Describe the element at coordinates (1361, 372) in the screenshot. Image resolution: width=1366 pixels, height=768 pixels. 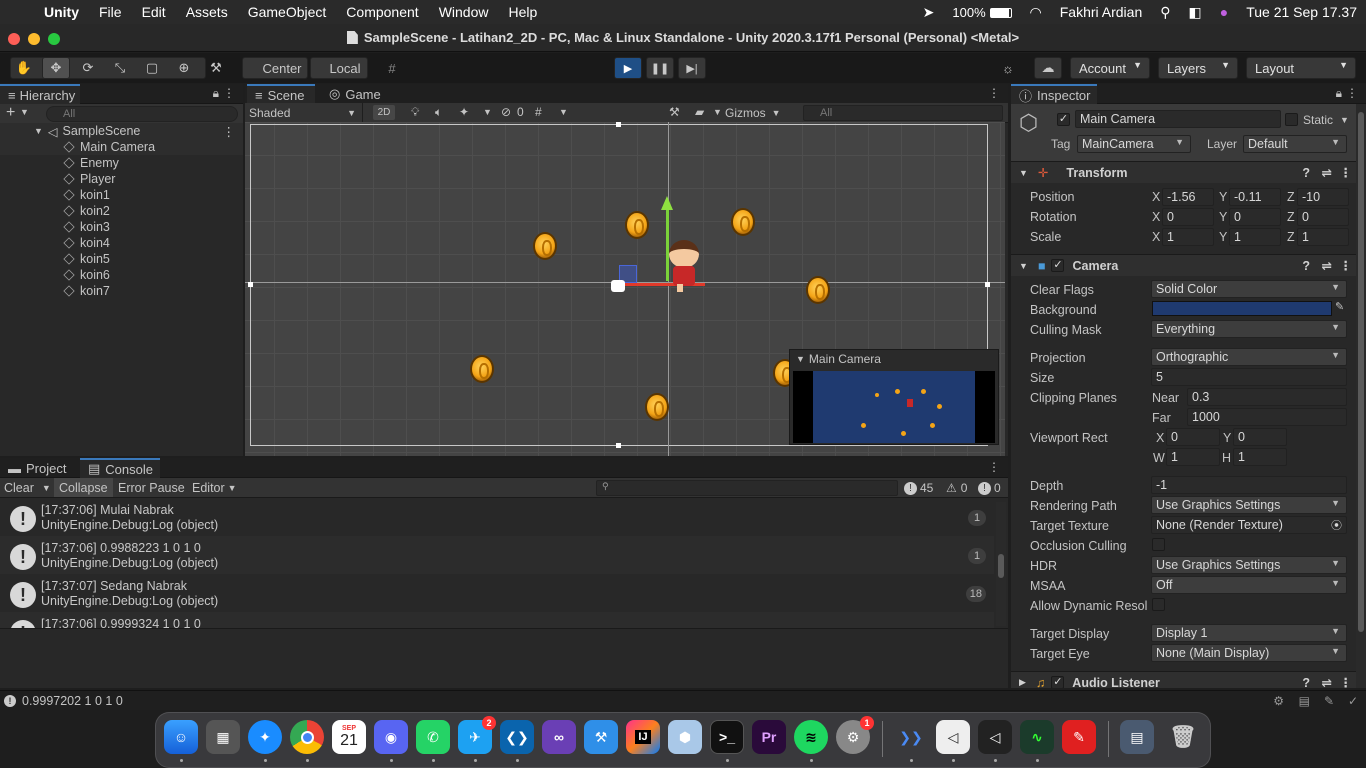
I see `scrollbar-thumb` at that location.